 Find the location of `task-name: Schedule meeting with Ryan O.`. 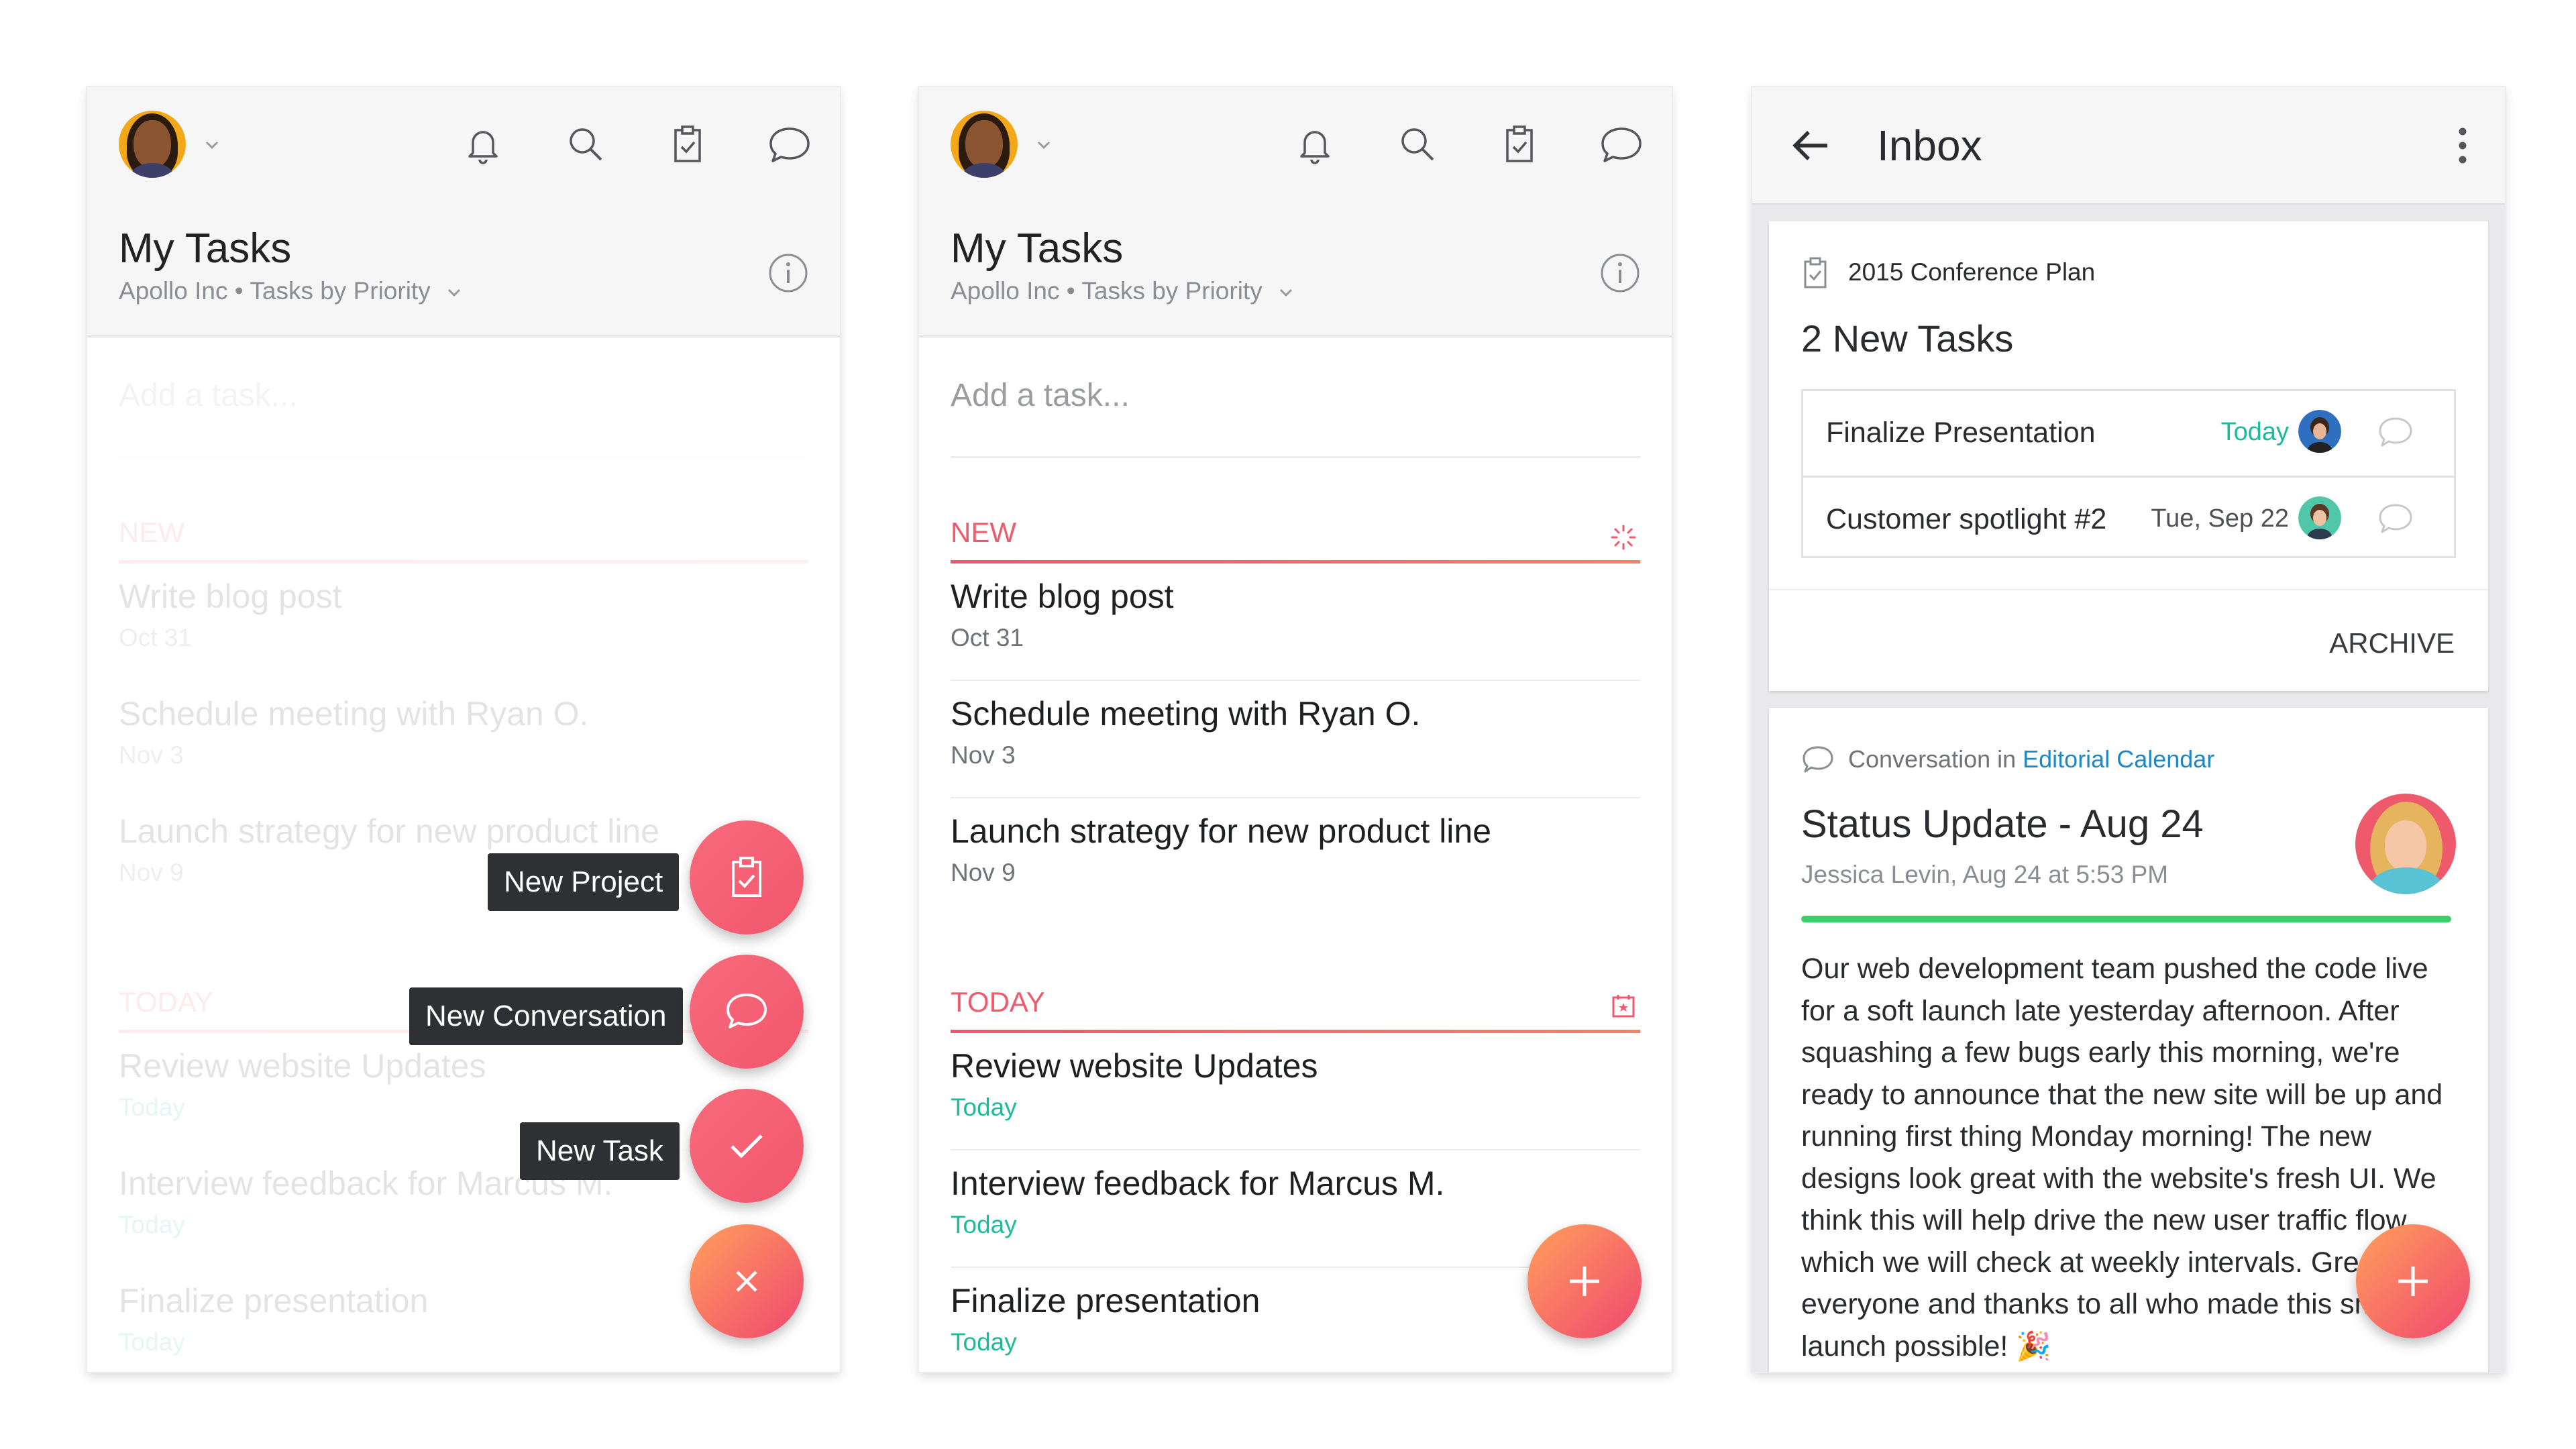

task-name: Schedule meeting with Ryan O. is located at coordinates (1186, 714).